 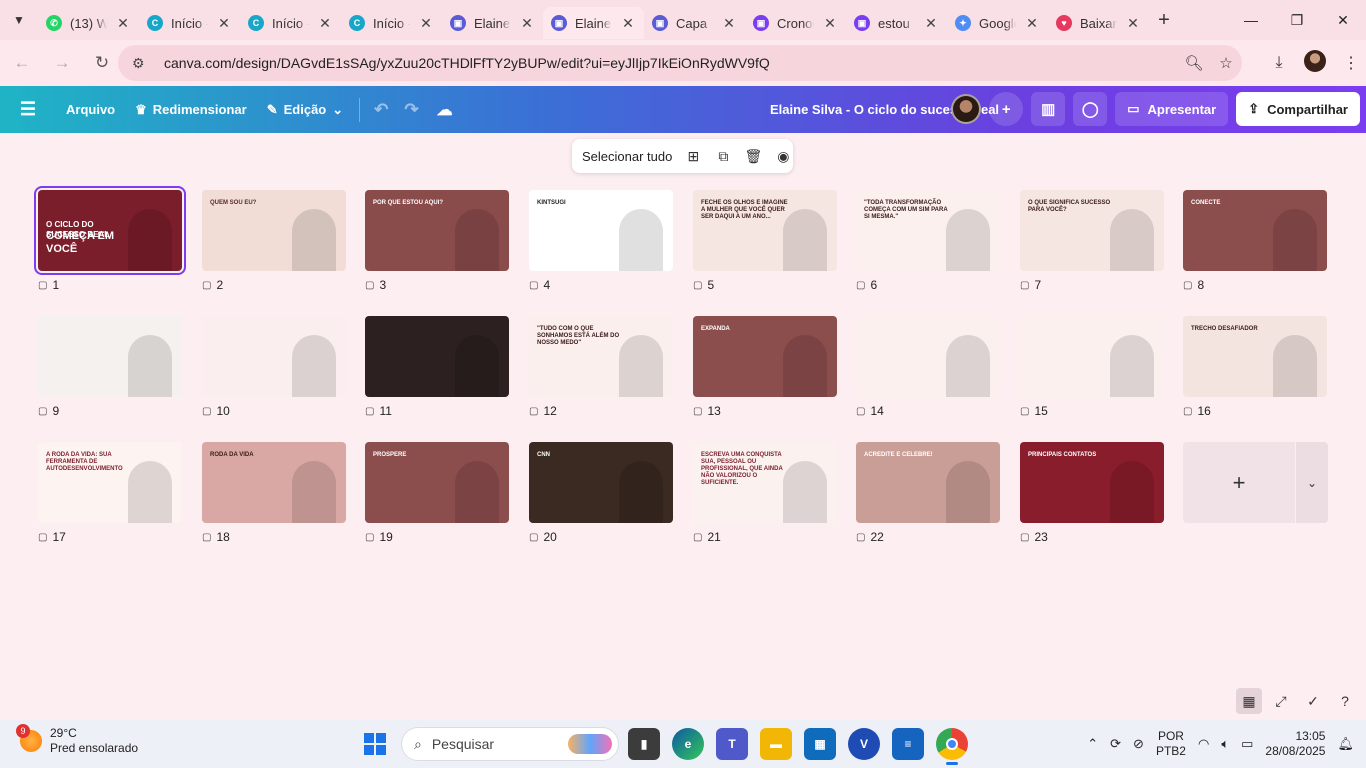 What do you see at coordinates (1351, 63) in the screenshot?
I see `kebab-menu-icon: ⋮` at bounding box center [1351, 63].